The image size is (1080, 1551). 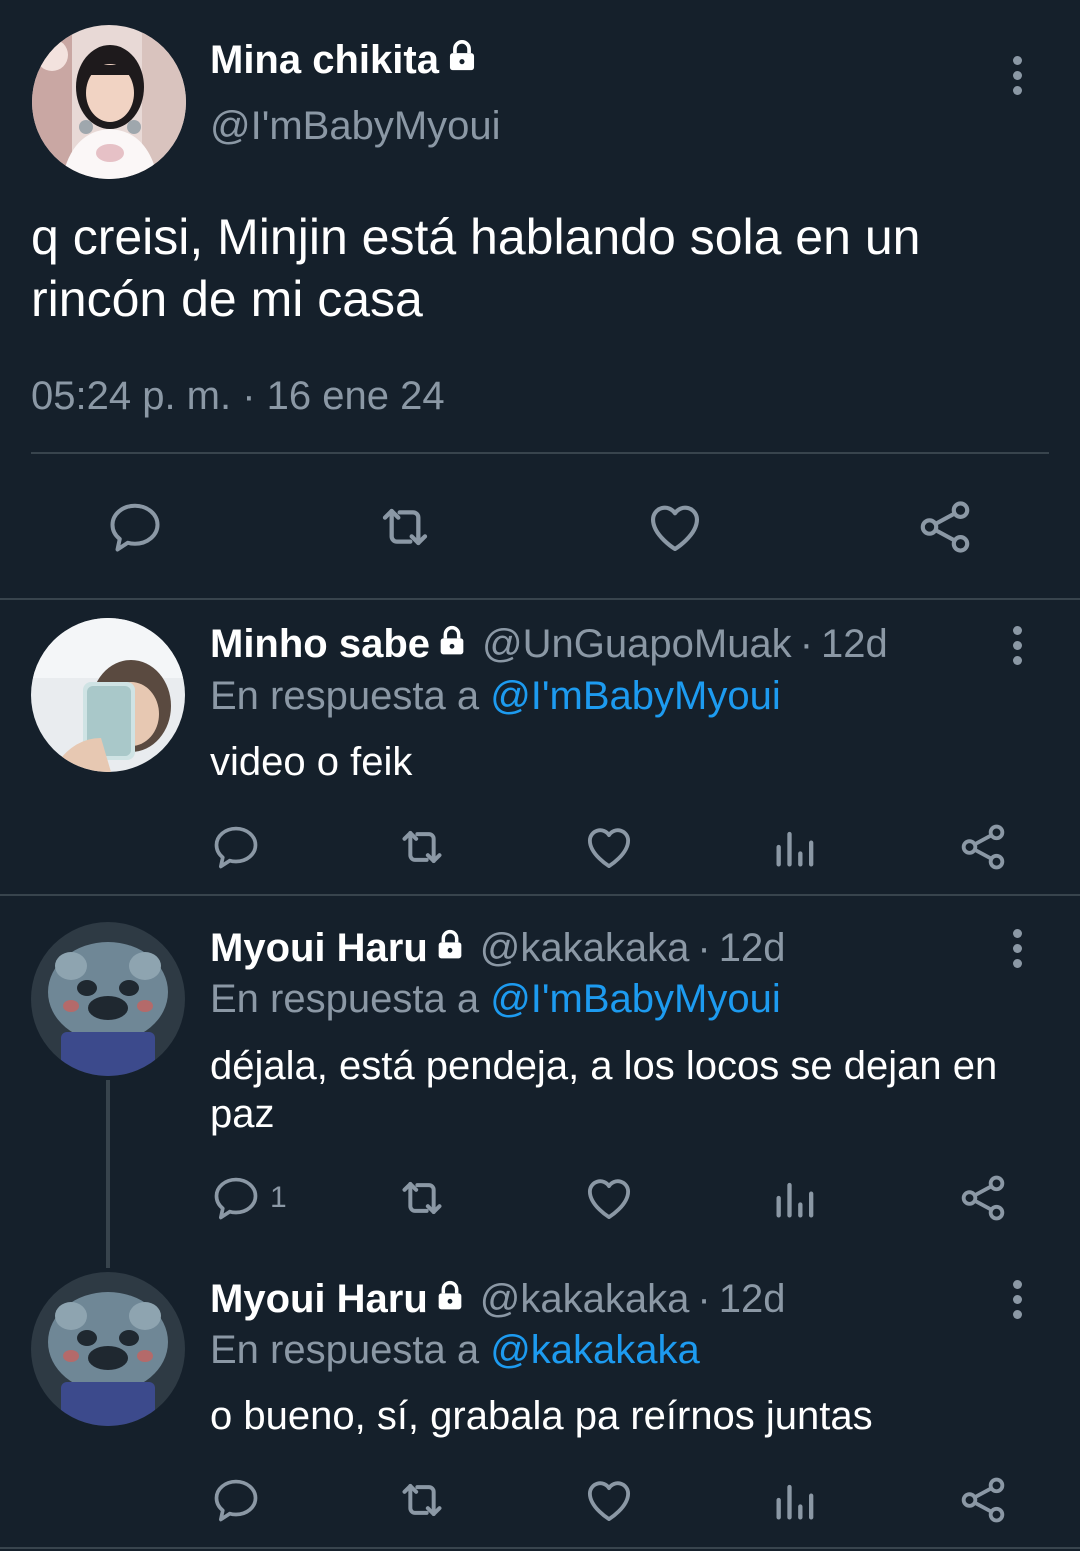 I want to click on reply-author-name-text: Minho sabe, so click(x=320, y=644).